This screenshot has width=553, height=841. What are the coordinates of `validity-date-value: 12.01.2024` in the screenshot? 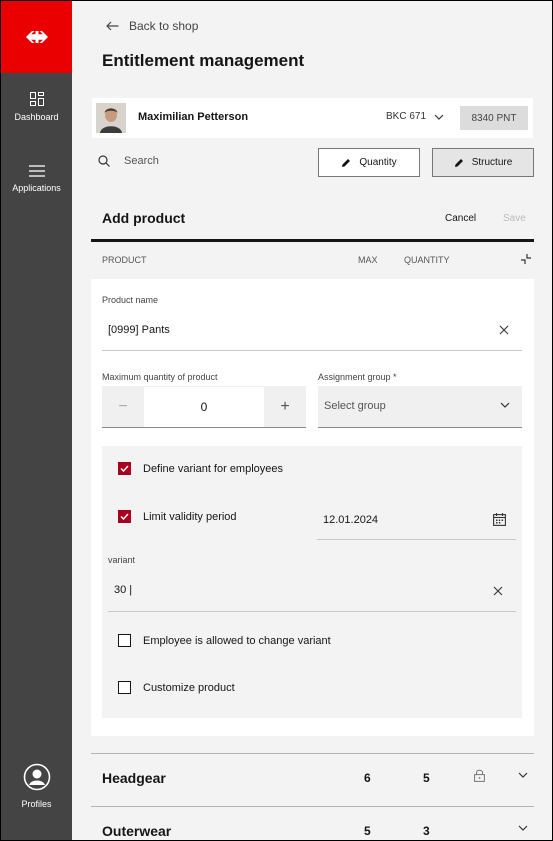 It's located at (351, 520).